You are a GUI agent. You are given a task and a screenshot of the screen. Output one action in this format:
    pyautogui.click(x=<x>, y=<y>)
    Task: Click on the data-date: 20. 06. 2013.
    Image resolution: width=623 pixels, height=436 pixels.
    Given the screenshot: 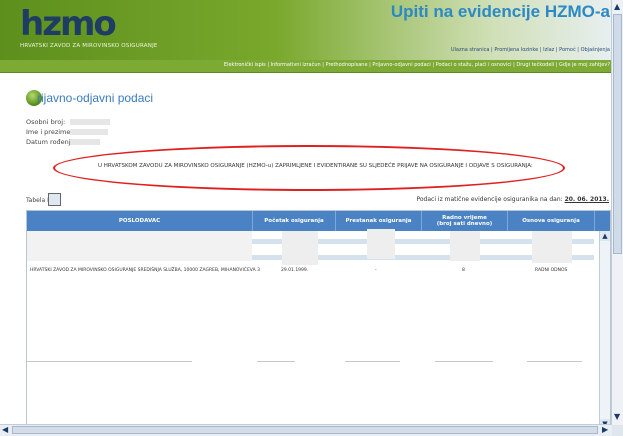 What is the action you would take?
    pyautogui.click(x=586, y=199)
    